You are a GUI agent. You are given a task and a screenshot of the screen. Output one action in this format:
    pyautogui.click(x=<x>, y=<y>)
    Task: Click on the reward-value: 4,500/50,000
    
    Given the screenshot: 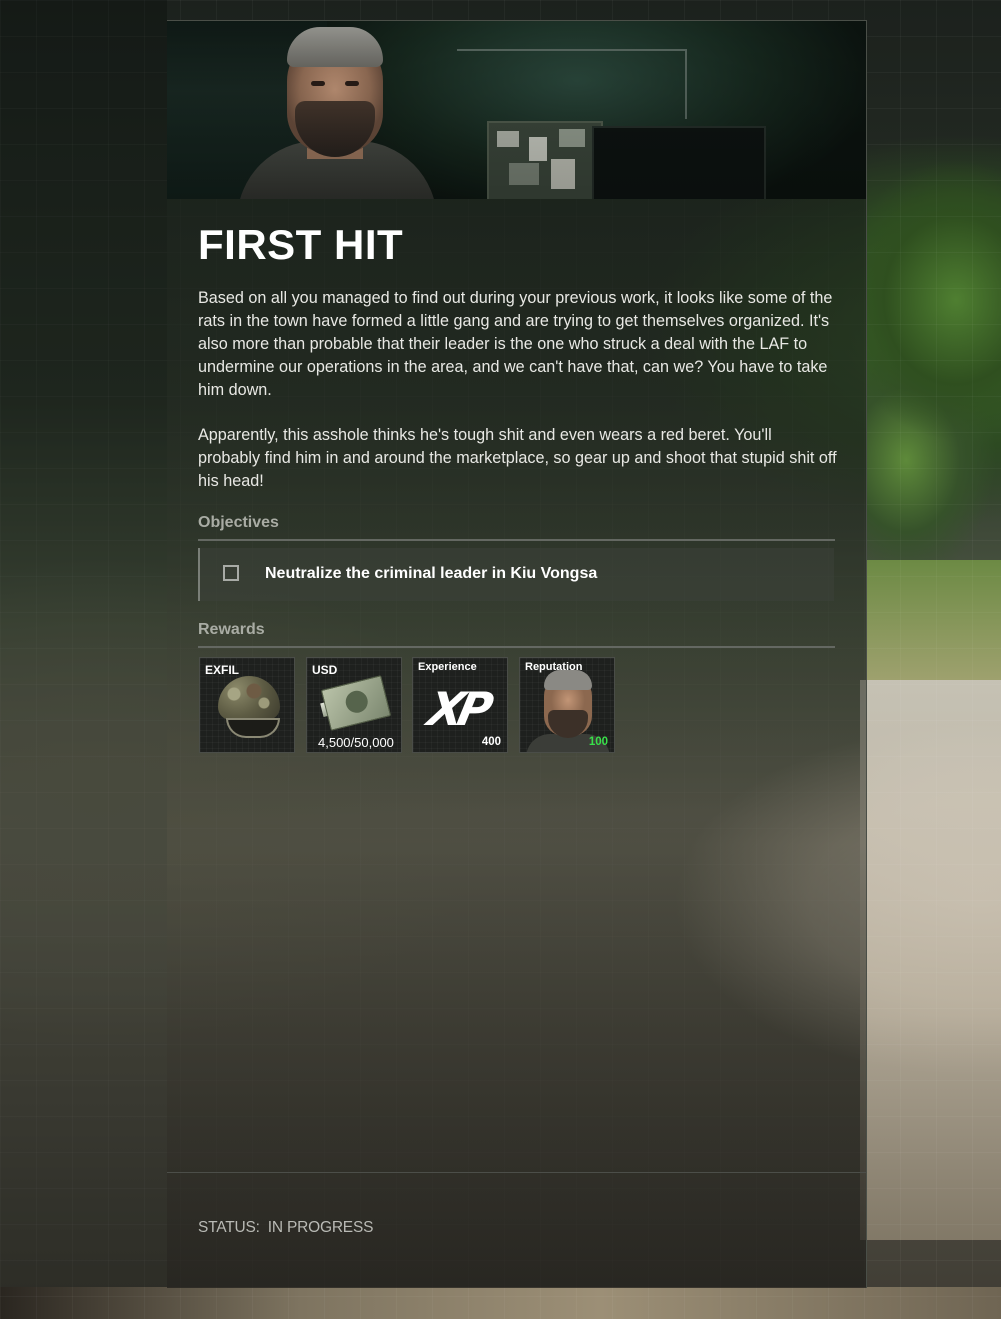 What is the action you would take?
    pyautogui.click(x=356, y=742)
    